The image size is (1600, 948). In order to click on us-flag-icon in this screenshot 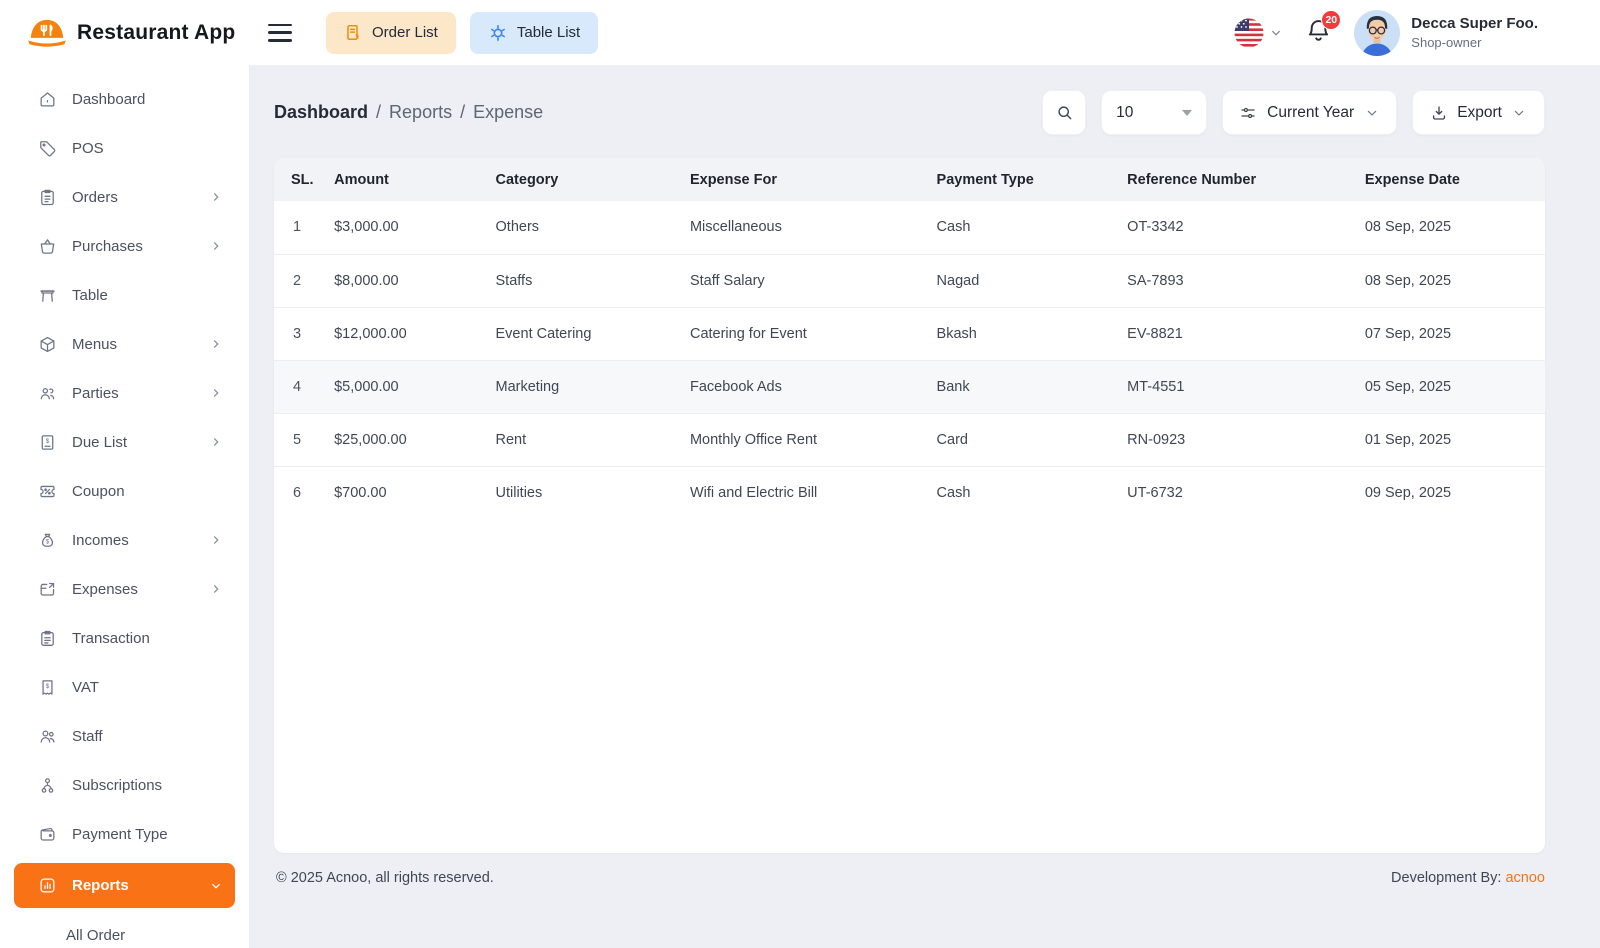, I will do `click(1249, 33)`.